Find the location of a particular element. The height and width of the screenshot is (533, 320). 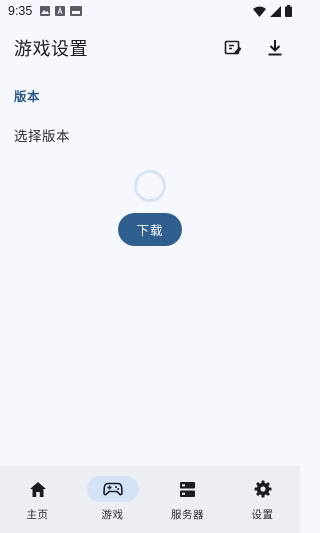

select-version-item: 选择版本 is located at coordinates (42, 135).